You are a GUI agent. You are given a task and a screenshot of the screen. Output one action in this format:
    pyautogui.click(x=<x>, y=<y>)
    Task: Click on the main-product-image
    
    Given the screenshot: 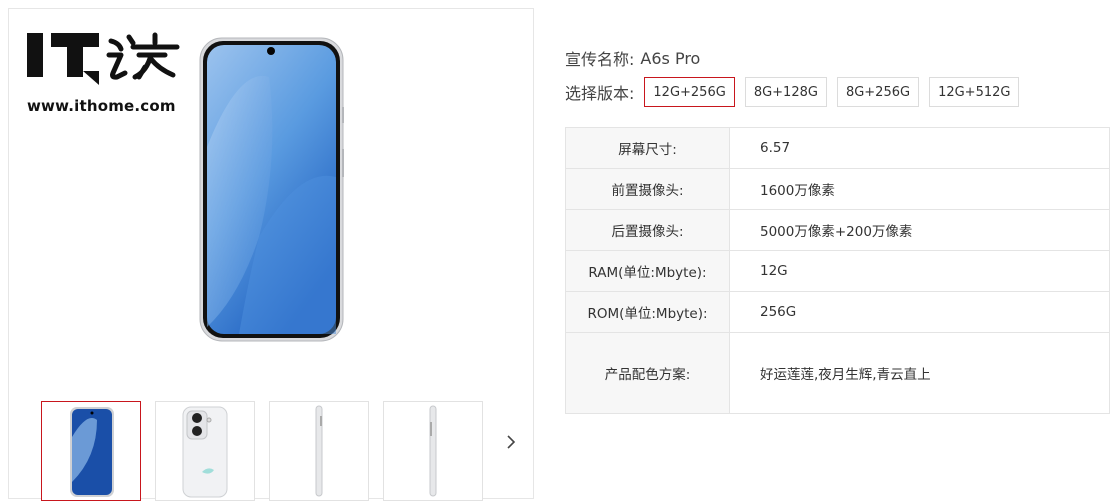 What is the action you would take?
    pyautogui.click(x=271, y=191)
    